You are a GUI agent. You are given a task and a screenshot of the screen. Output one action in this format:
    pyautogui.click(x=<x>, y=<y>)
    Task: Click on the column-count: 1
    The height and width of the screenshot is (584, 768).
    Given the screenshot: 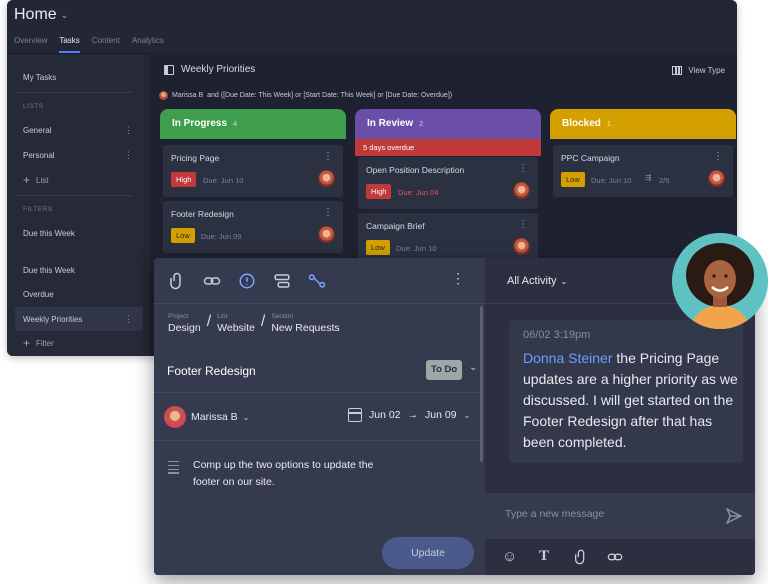 What is the action you would take?
    pyautogui.click(x=609, y=123)
    